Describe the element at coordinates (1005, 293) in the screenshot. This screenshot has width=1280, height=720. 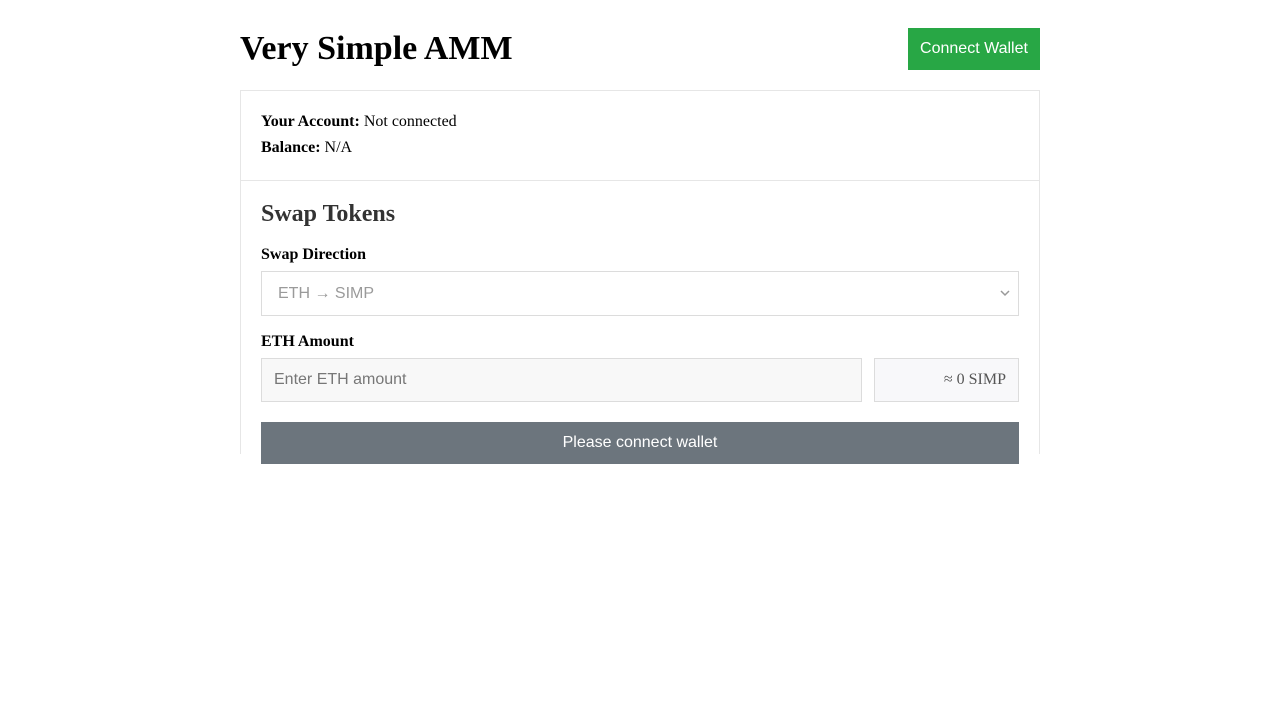
I see `chevron-down-icon` at that location.